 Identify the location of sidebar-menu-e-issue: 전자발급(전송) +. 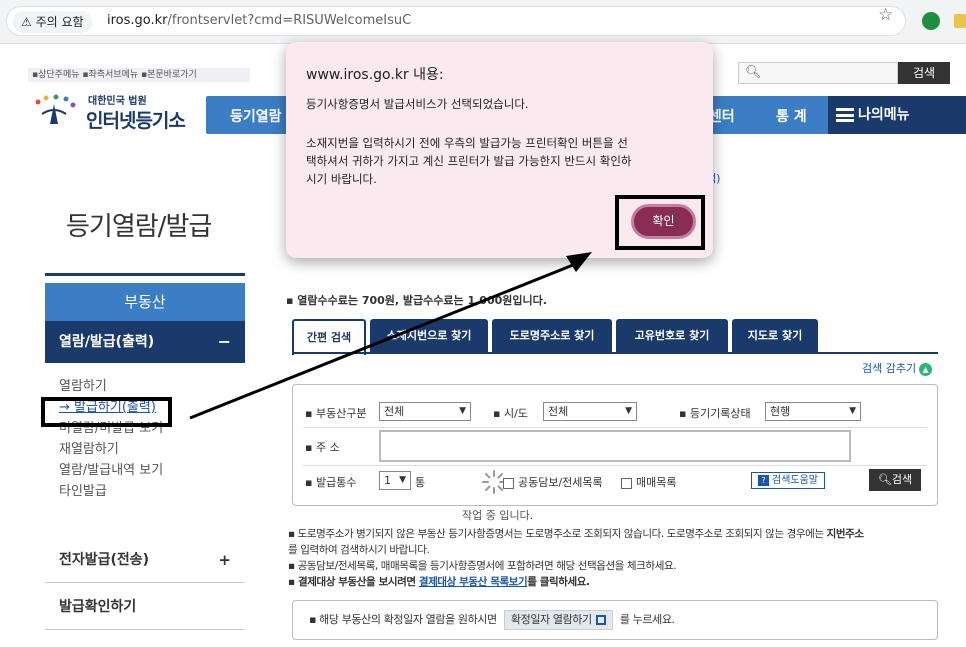
(145, 560).